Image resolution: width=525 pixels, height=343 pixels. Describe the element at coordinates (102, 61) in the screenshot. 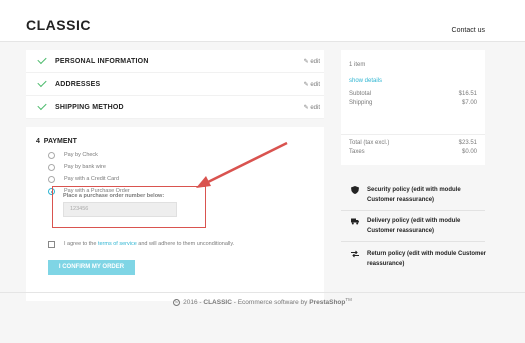

I see `step-title: PERSONAL INFORMATION` at that location.